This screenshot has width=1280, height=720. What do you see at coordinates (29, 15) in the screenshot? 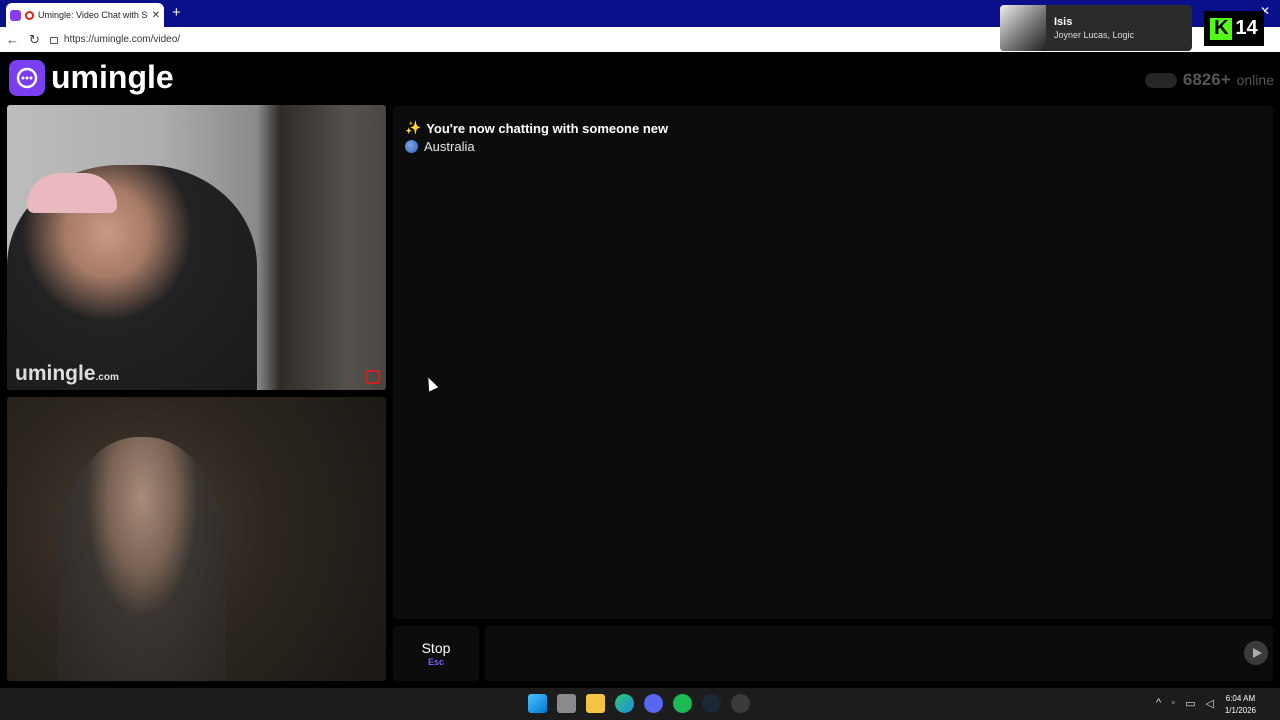
I see `recording-icon` at bounding box center [29, 15].